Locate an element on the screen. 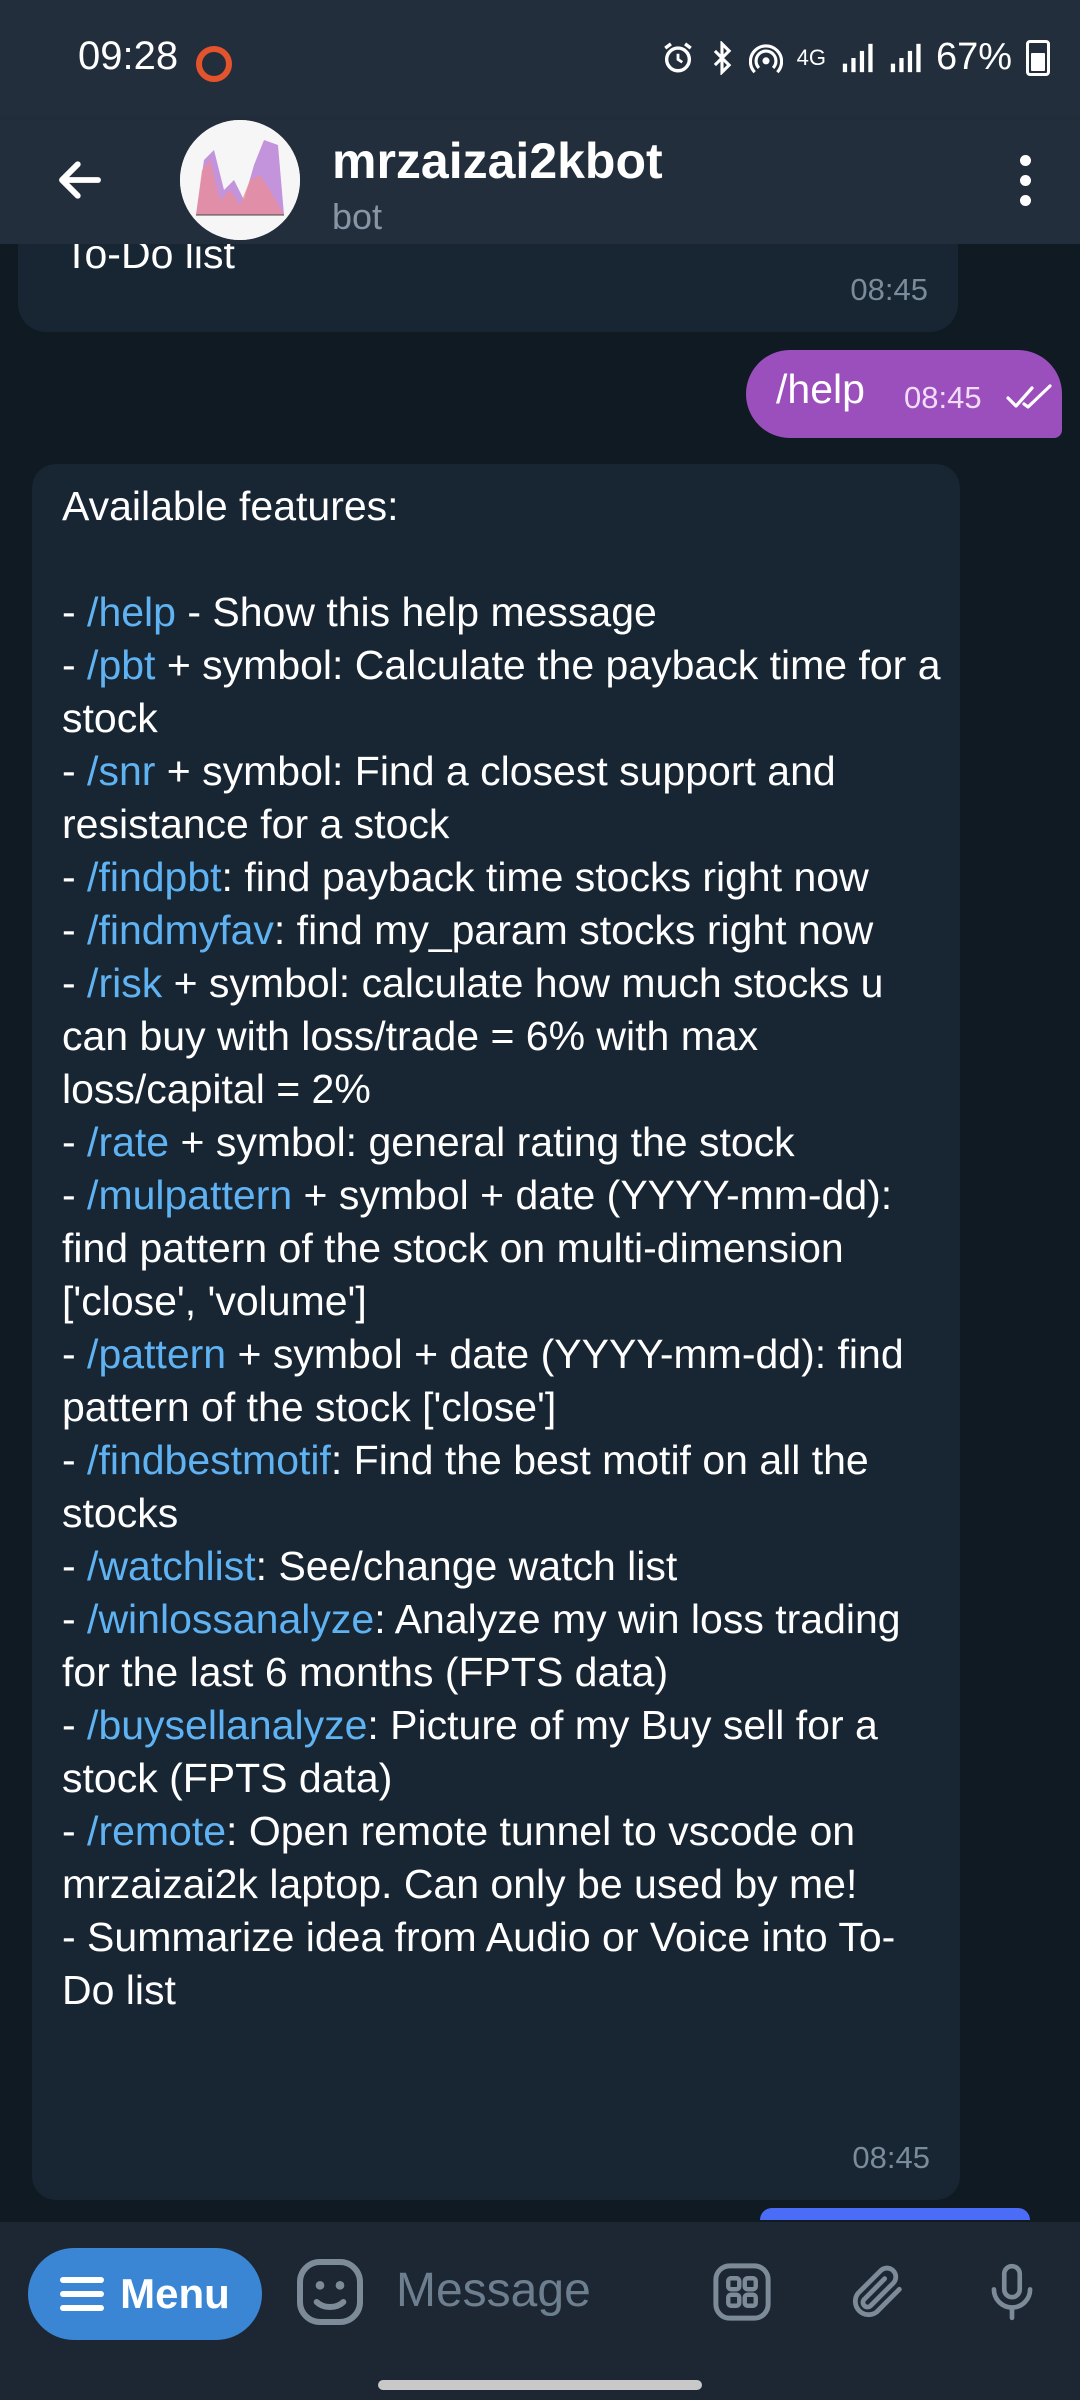 This screenshot has width=1080, height=2400. help-intro: Available features: is located at coordinates (230, 506).